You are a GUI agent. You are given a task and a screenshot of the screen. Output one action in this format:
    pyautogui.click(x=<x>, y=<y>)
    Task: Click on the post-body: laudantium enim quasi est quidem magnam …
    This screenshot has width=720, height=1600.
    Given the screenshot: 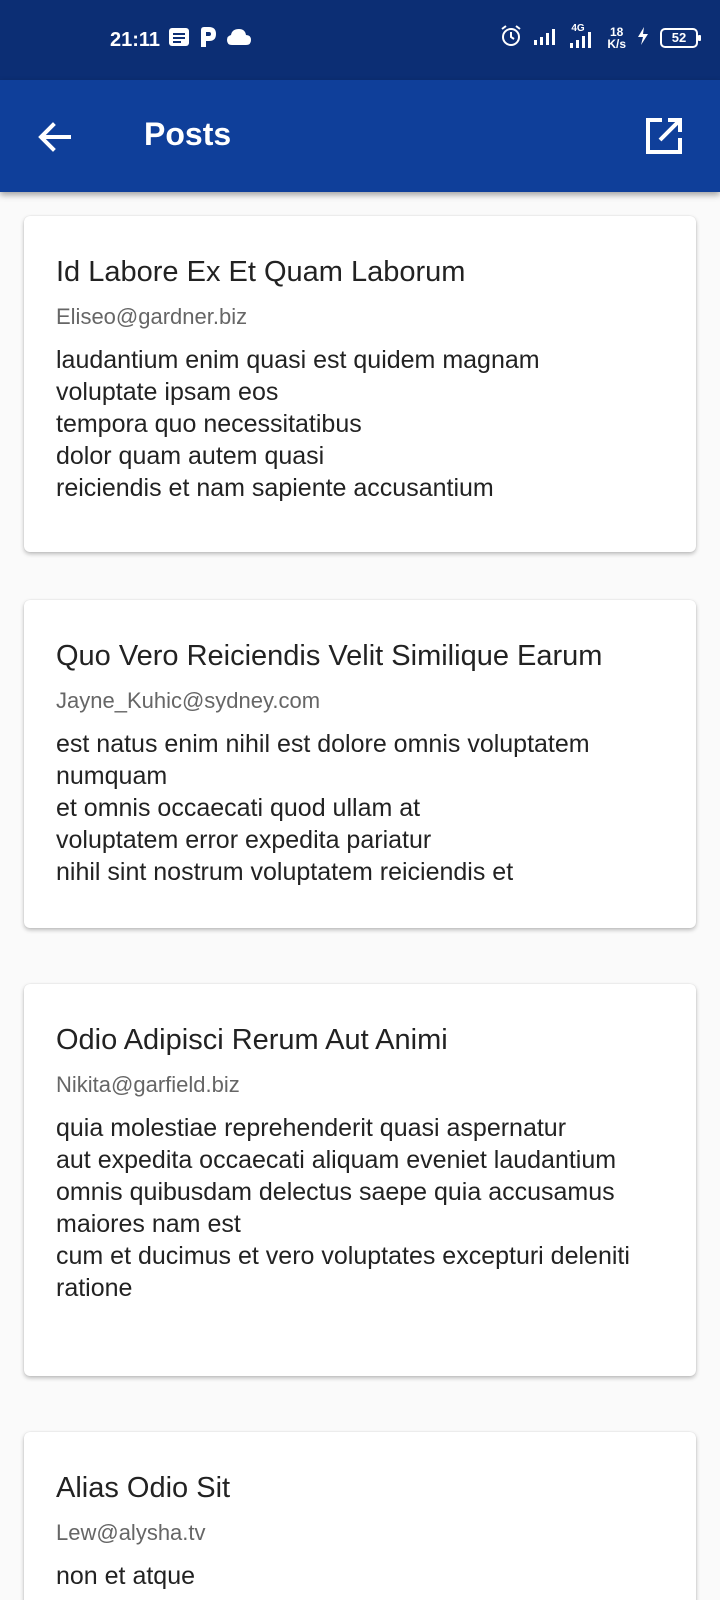 What is the action you would take?
    pyautogui.click(x=298, y=424)
    